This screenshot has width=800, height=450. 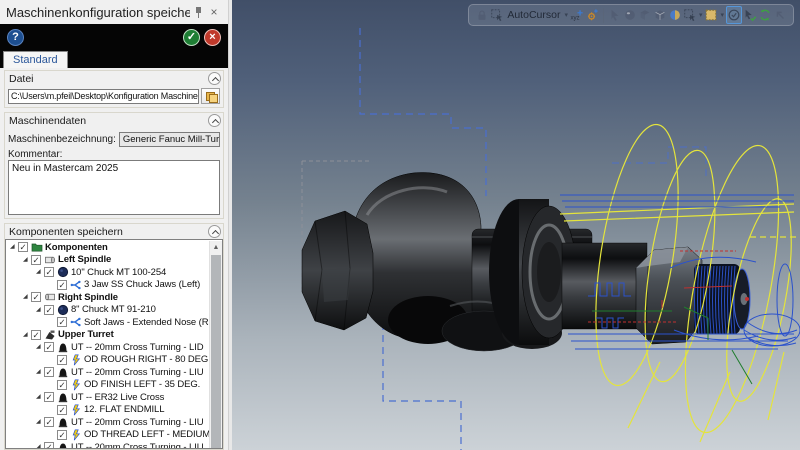 What do you see at coordinates (107, 272) in the screenshot?
I see `tree-item: ◢ ✓ 10" Chuck MT 100-254` at bounding box center [107, 272].